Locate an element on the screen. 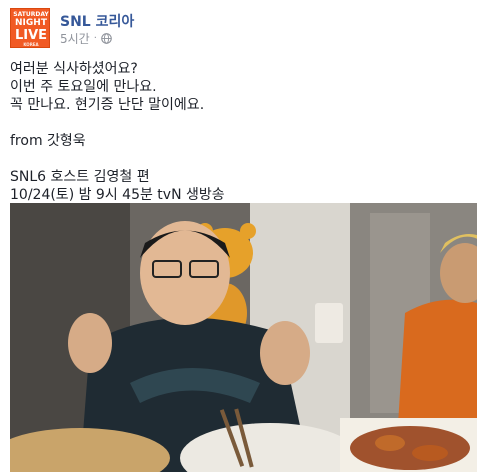  text-line: 이번 주 토요일에 만나요. is located at coordinates (83, 87).